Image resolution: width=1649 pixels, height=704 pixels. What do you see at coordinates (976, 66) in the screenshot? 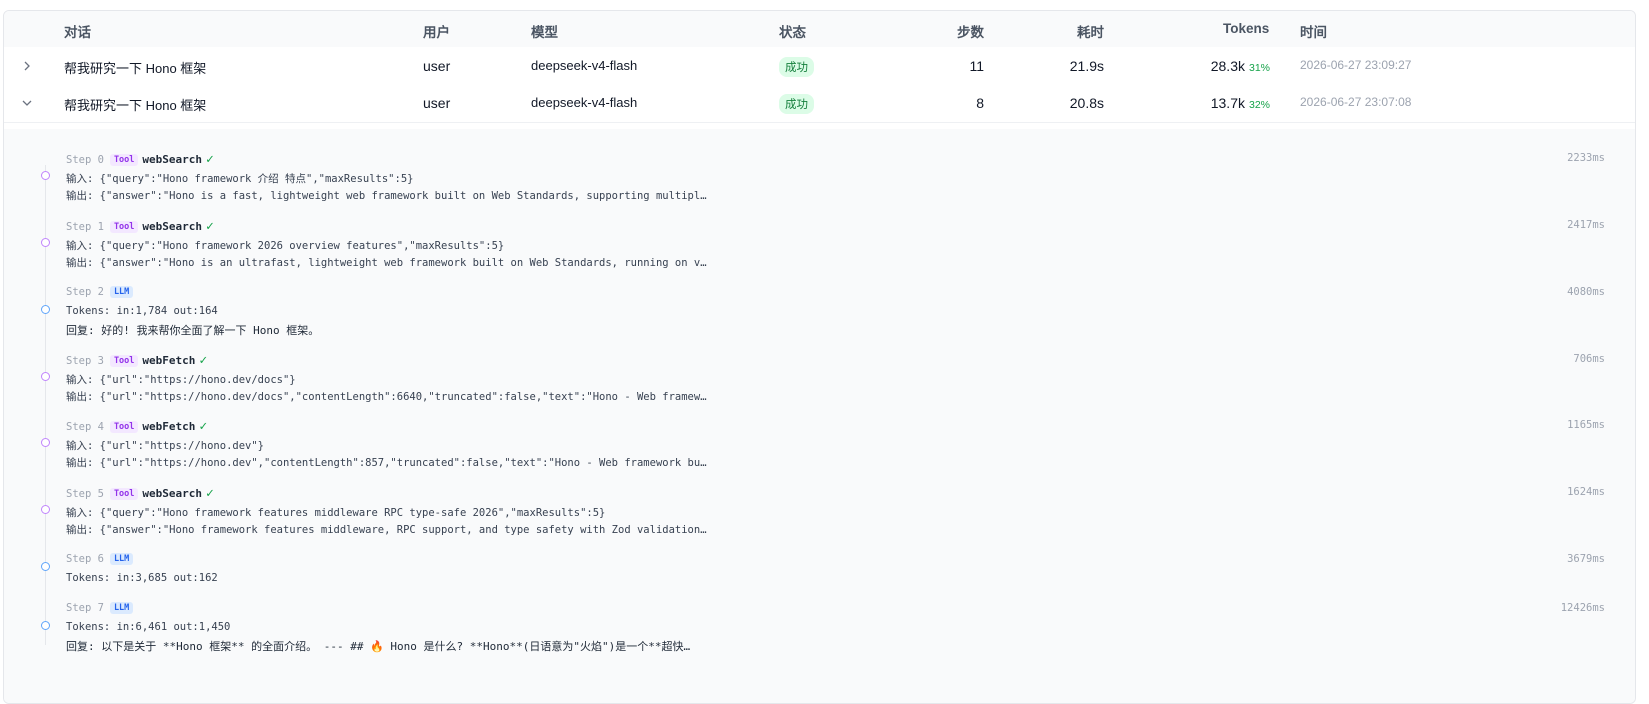
I see `row-steps: 11` at bounding box center [976, 66].